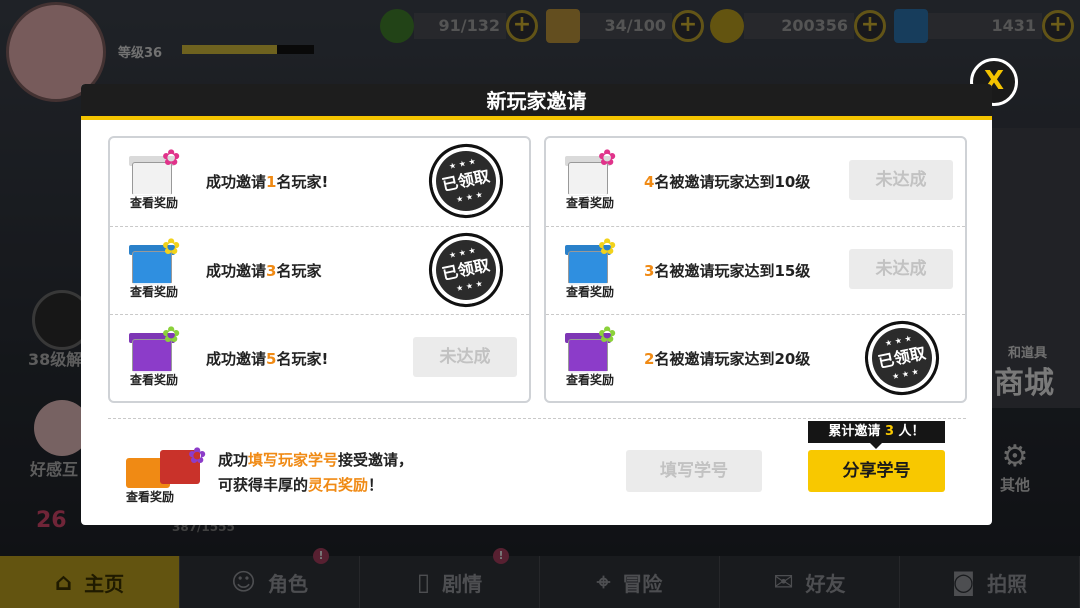 The image size is (1080, 608). I want to click on reward-condition: 4名被邀请玩家达到10级, so click(727, 181).